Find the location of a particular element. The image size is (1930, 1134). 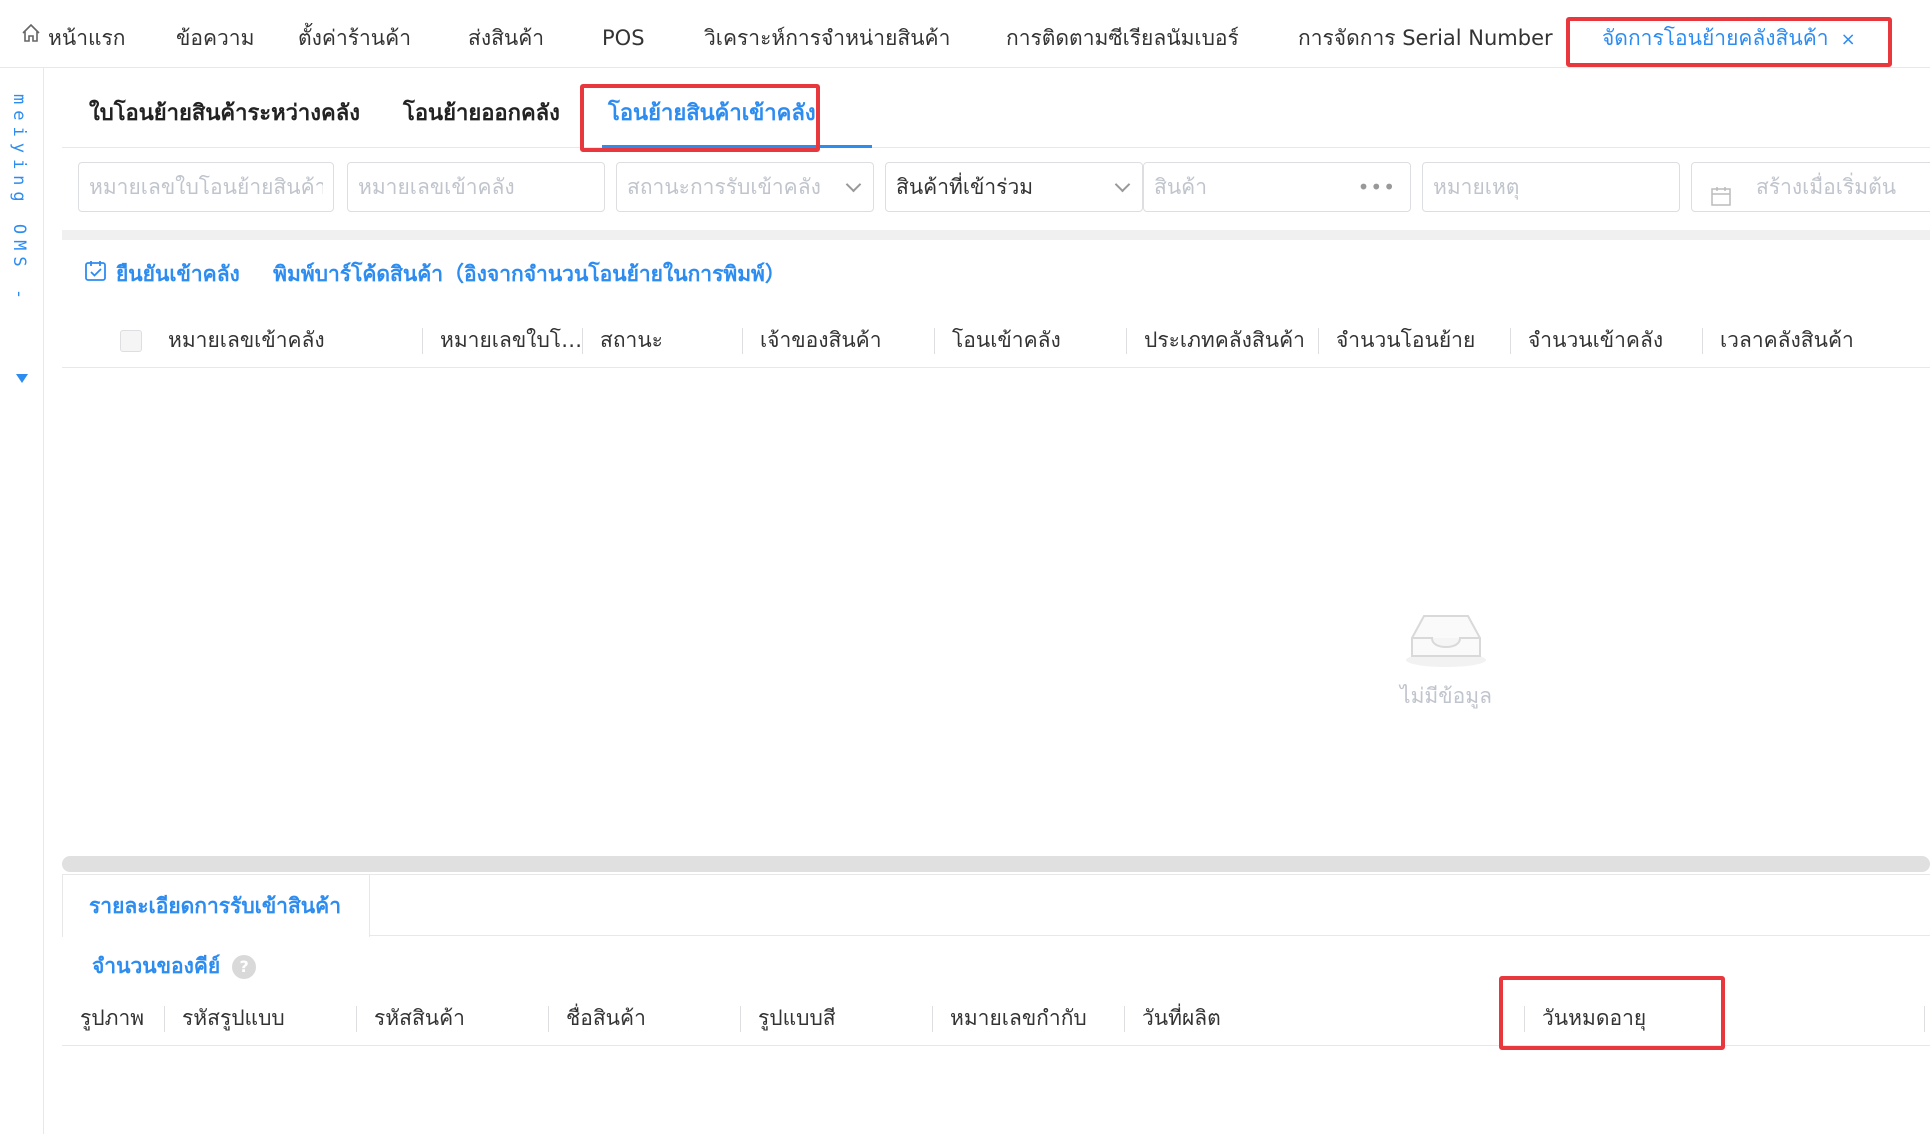

active-tab-underline is located at coordinates (1706, 65).